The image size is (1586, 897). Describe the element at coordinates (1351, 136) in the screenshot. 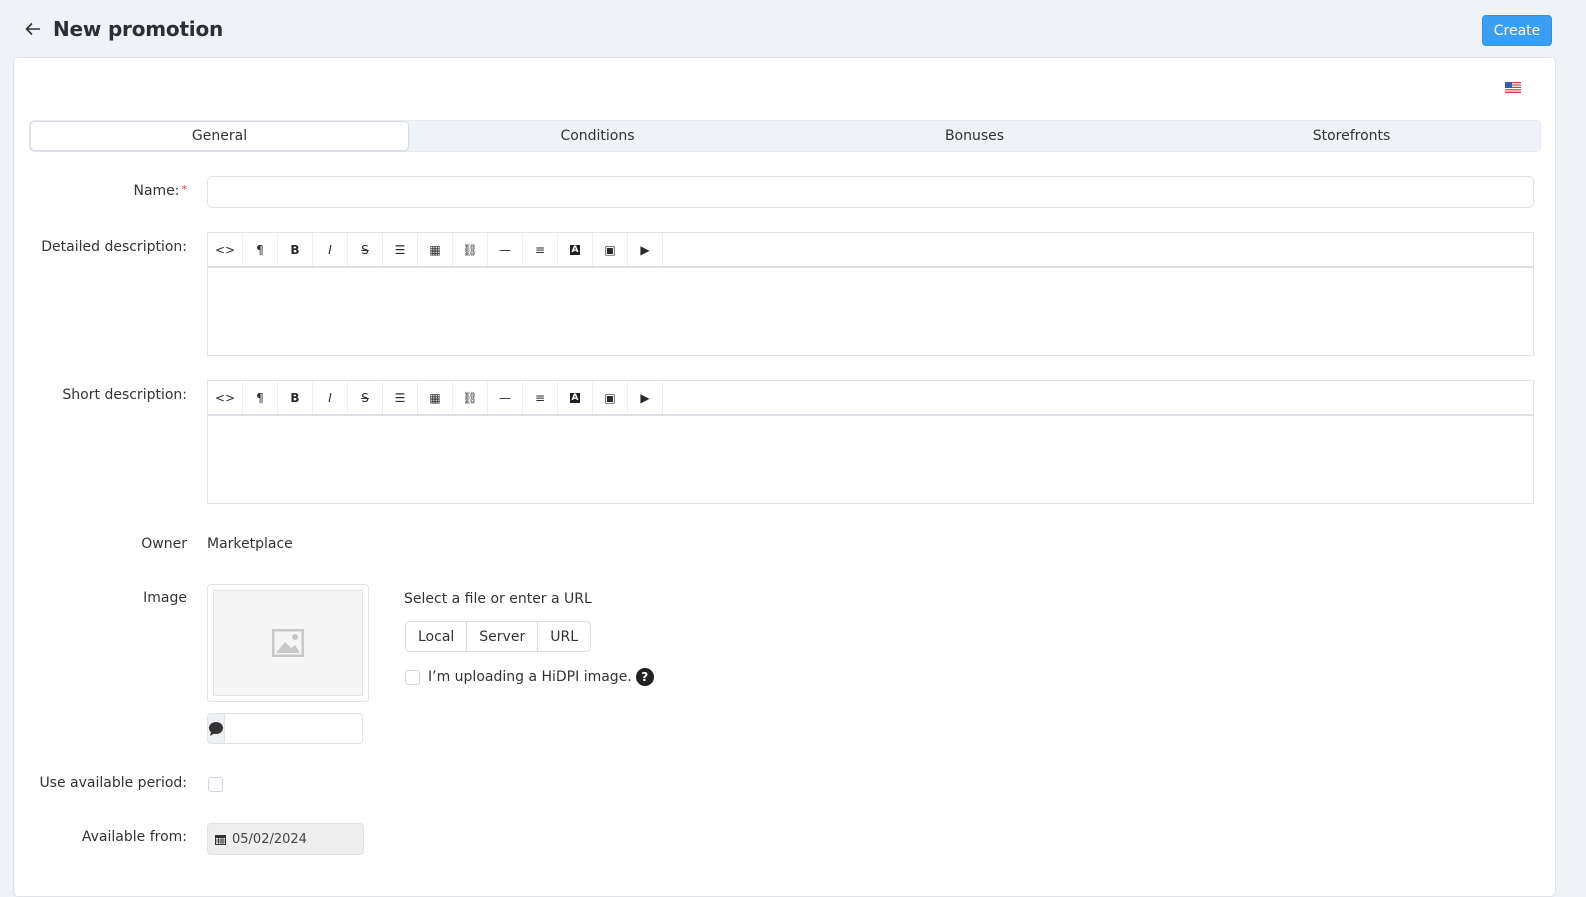

I see `tab-storefronts: Storefronts` at that location.